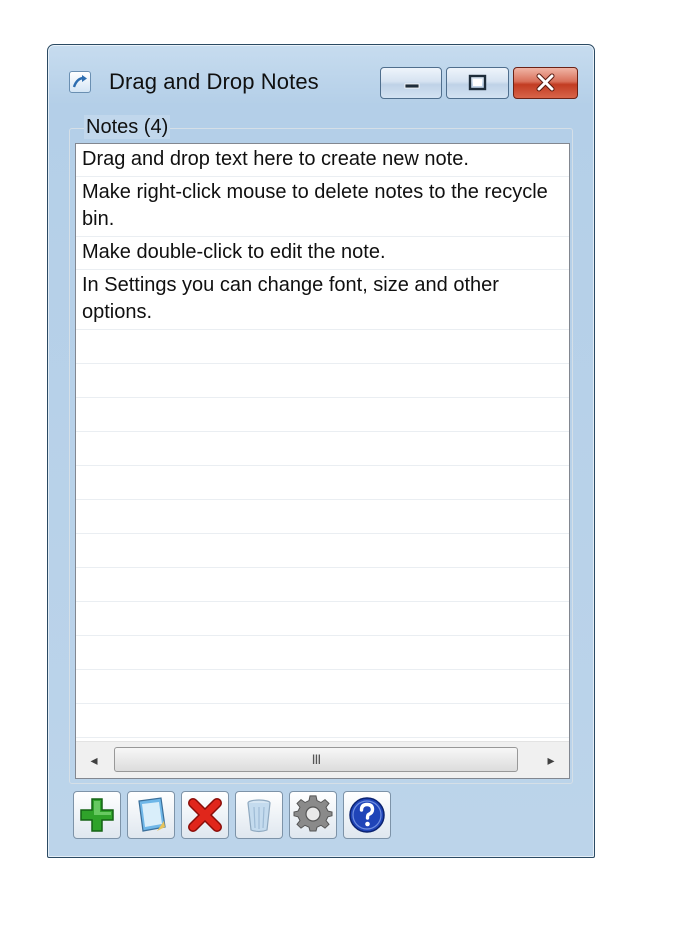 This screenshot has height=928, width=680. What do you see at coordinates (316, 759) in the screenshot?
I see `scrollbar-thumb: III` at bounding box center [316, 759].